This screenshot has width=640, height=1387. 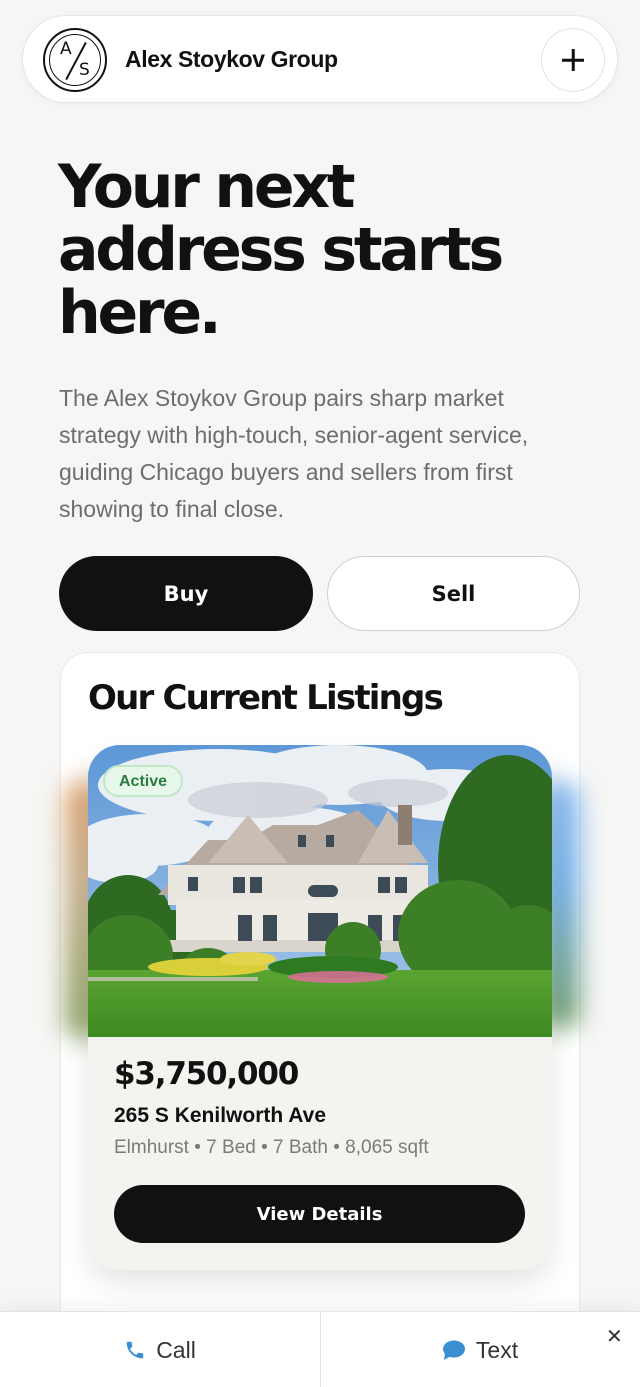 What do you see at coordinates (573, 60) in the screenshot?
I see `plus-icon` at bounding box center [573, 60].